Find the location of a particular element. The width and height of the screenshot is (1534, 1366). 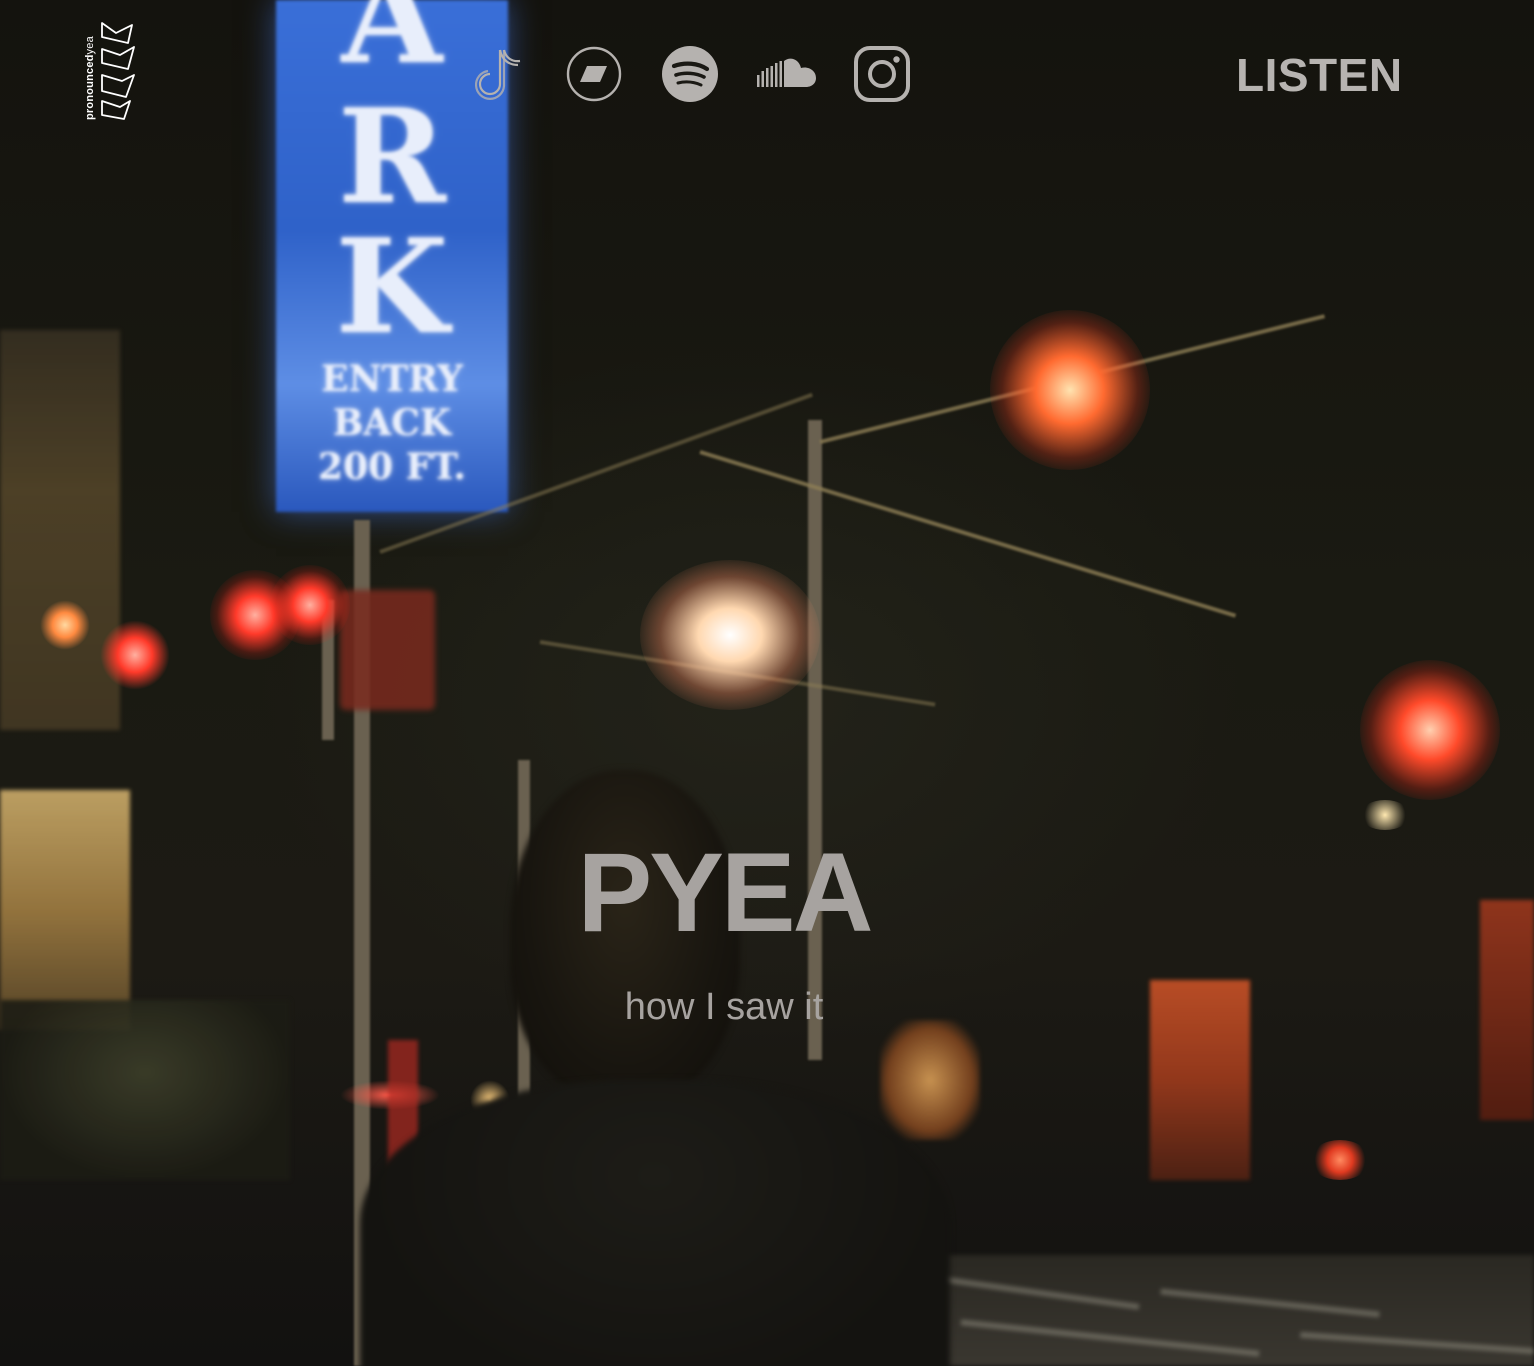

soundcloud-link is located at coordinates (787, 74).